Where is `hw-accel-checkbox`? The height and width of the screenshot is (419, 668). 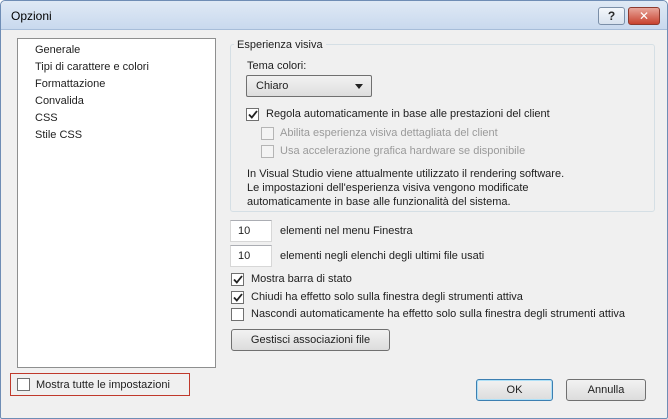 hw-accel-checkbox is located at coordinates (267, 151).